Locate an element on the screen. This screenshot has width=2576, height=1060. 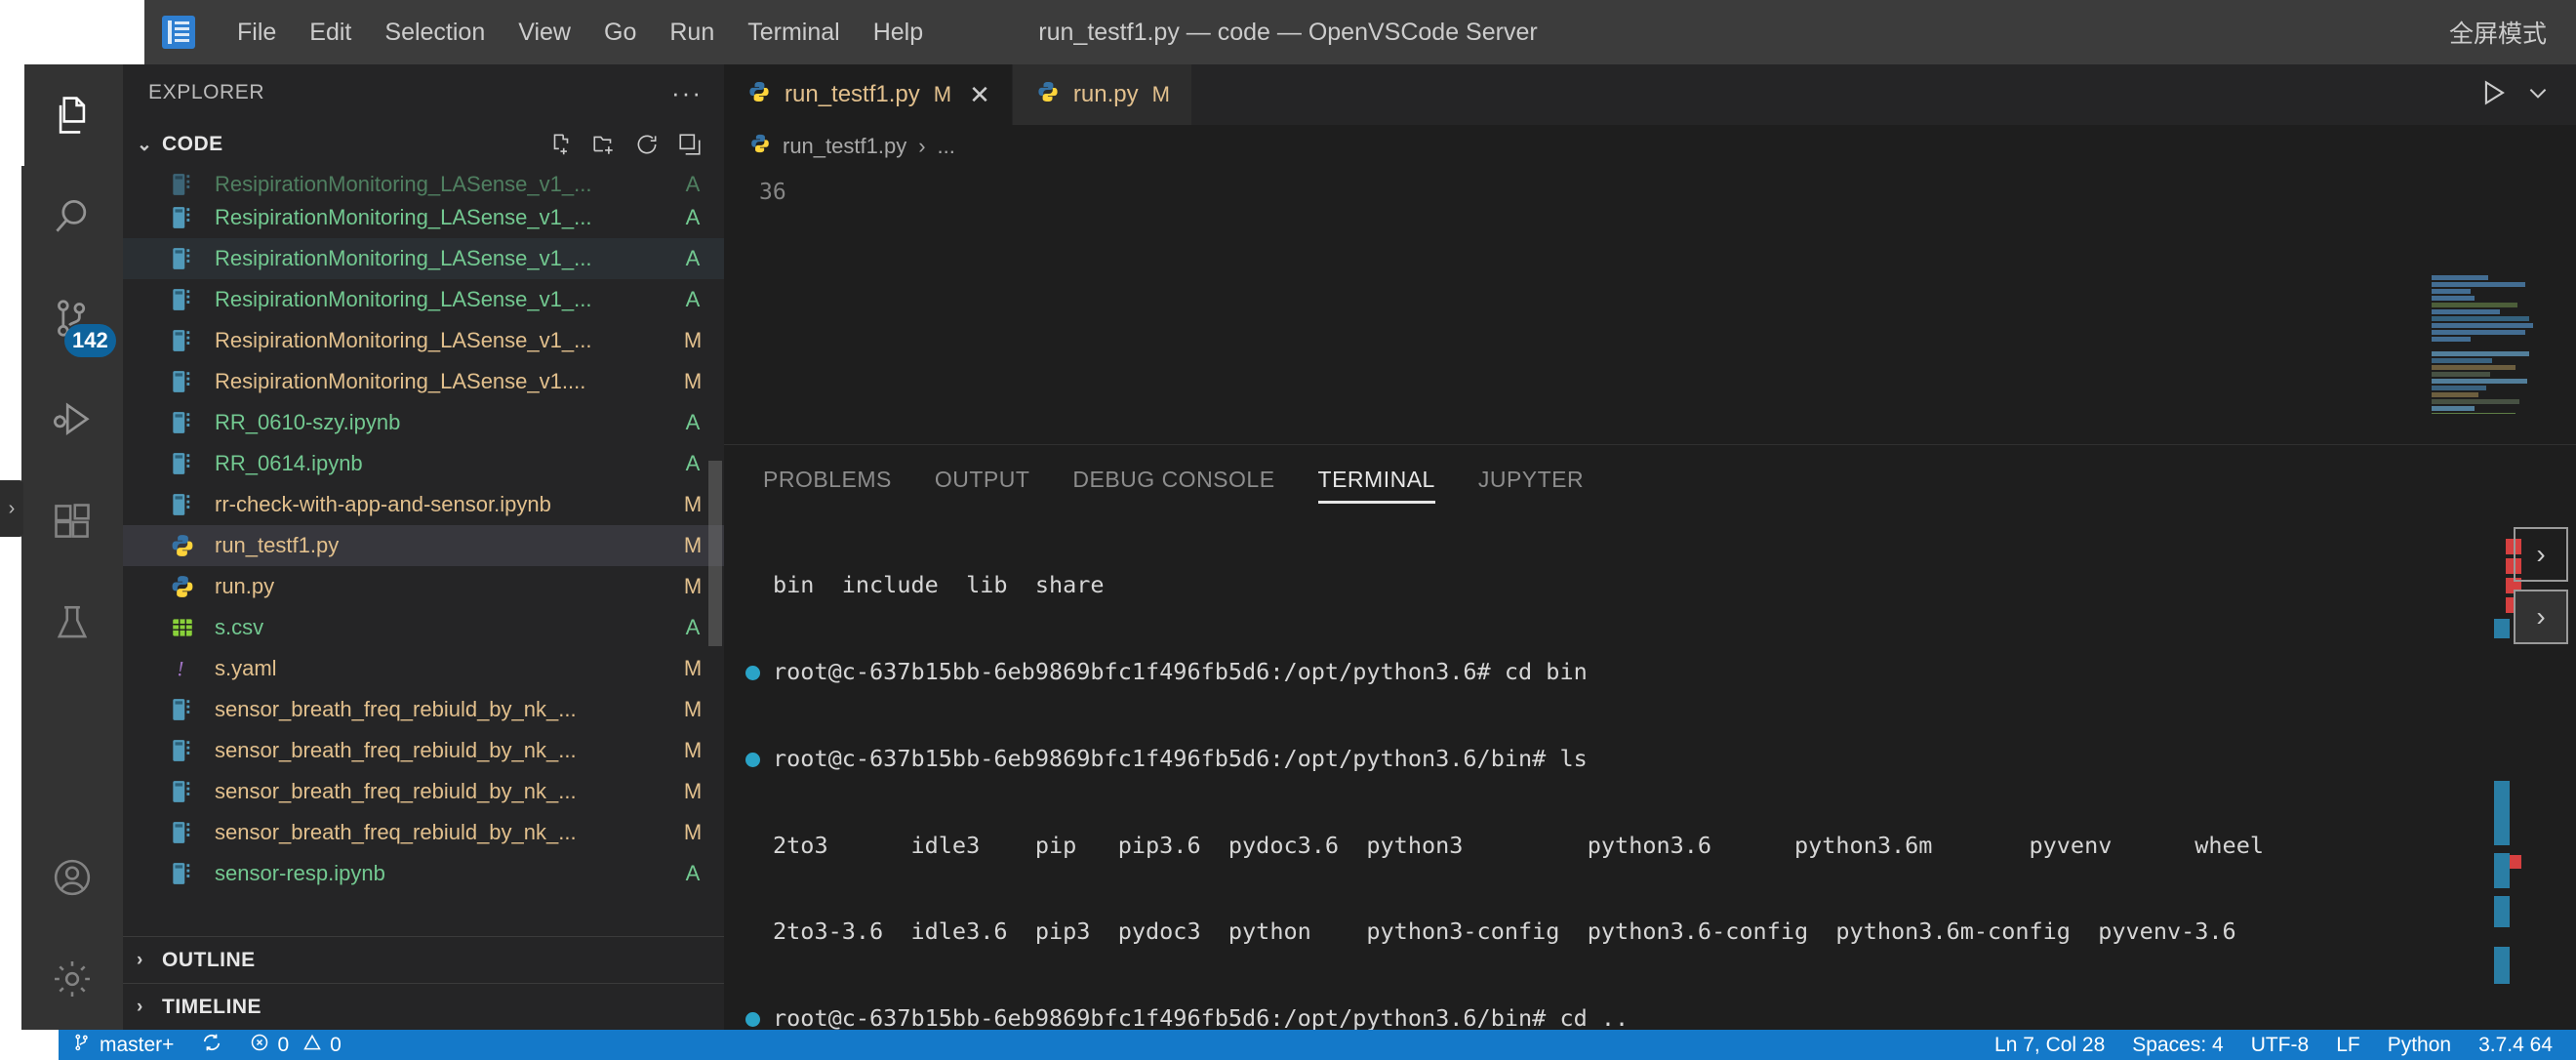
sidebar-item-run-and-debug is located at coordinates (72, 419).